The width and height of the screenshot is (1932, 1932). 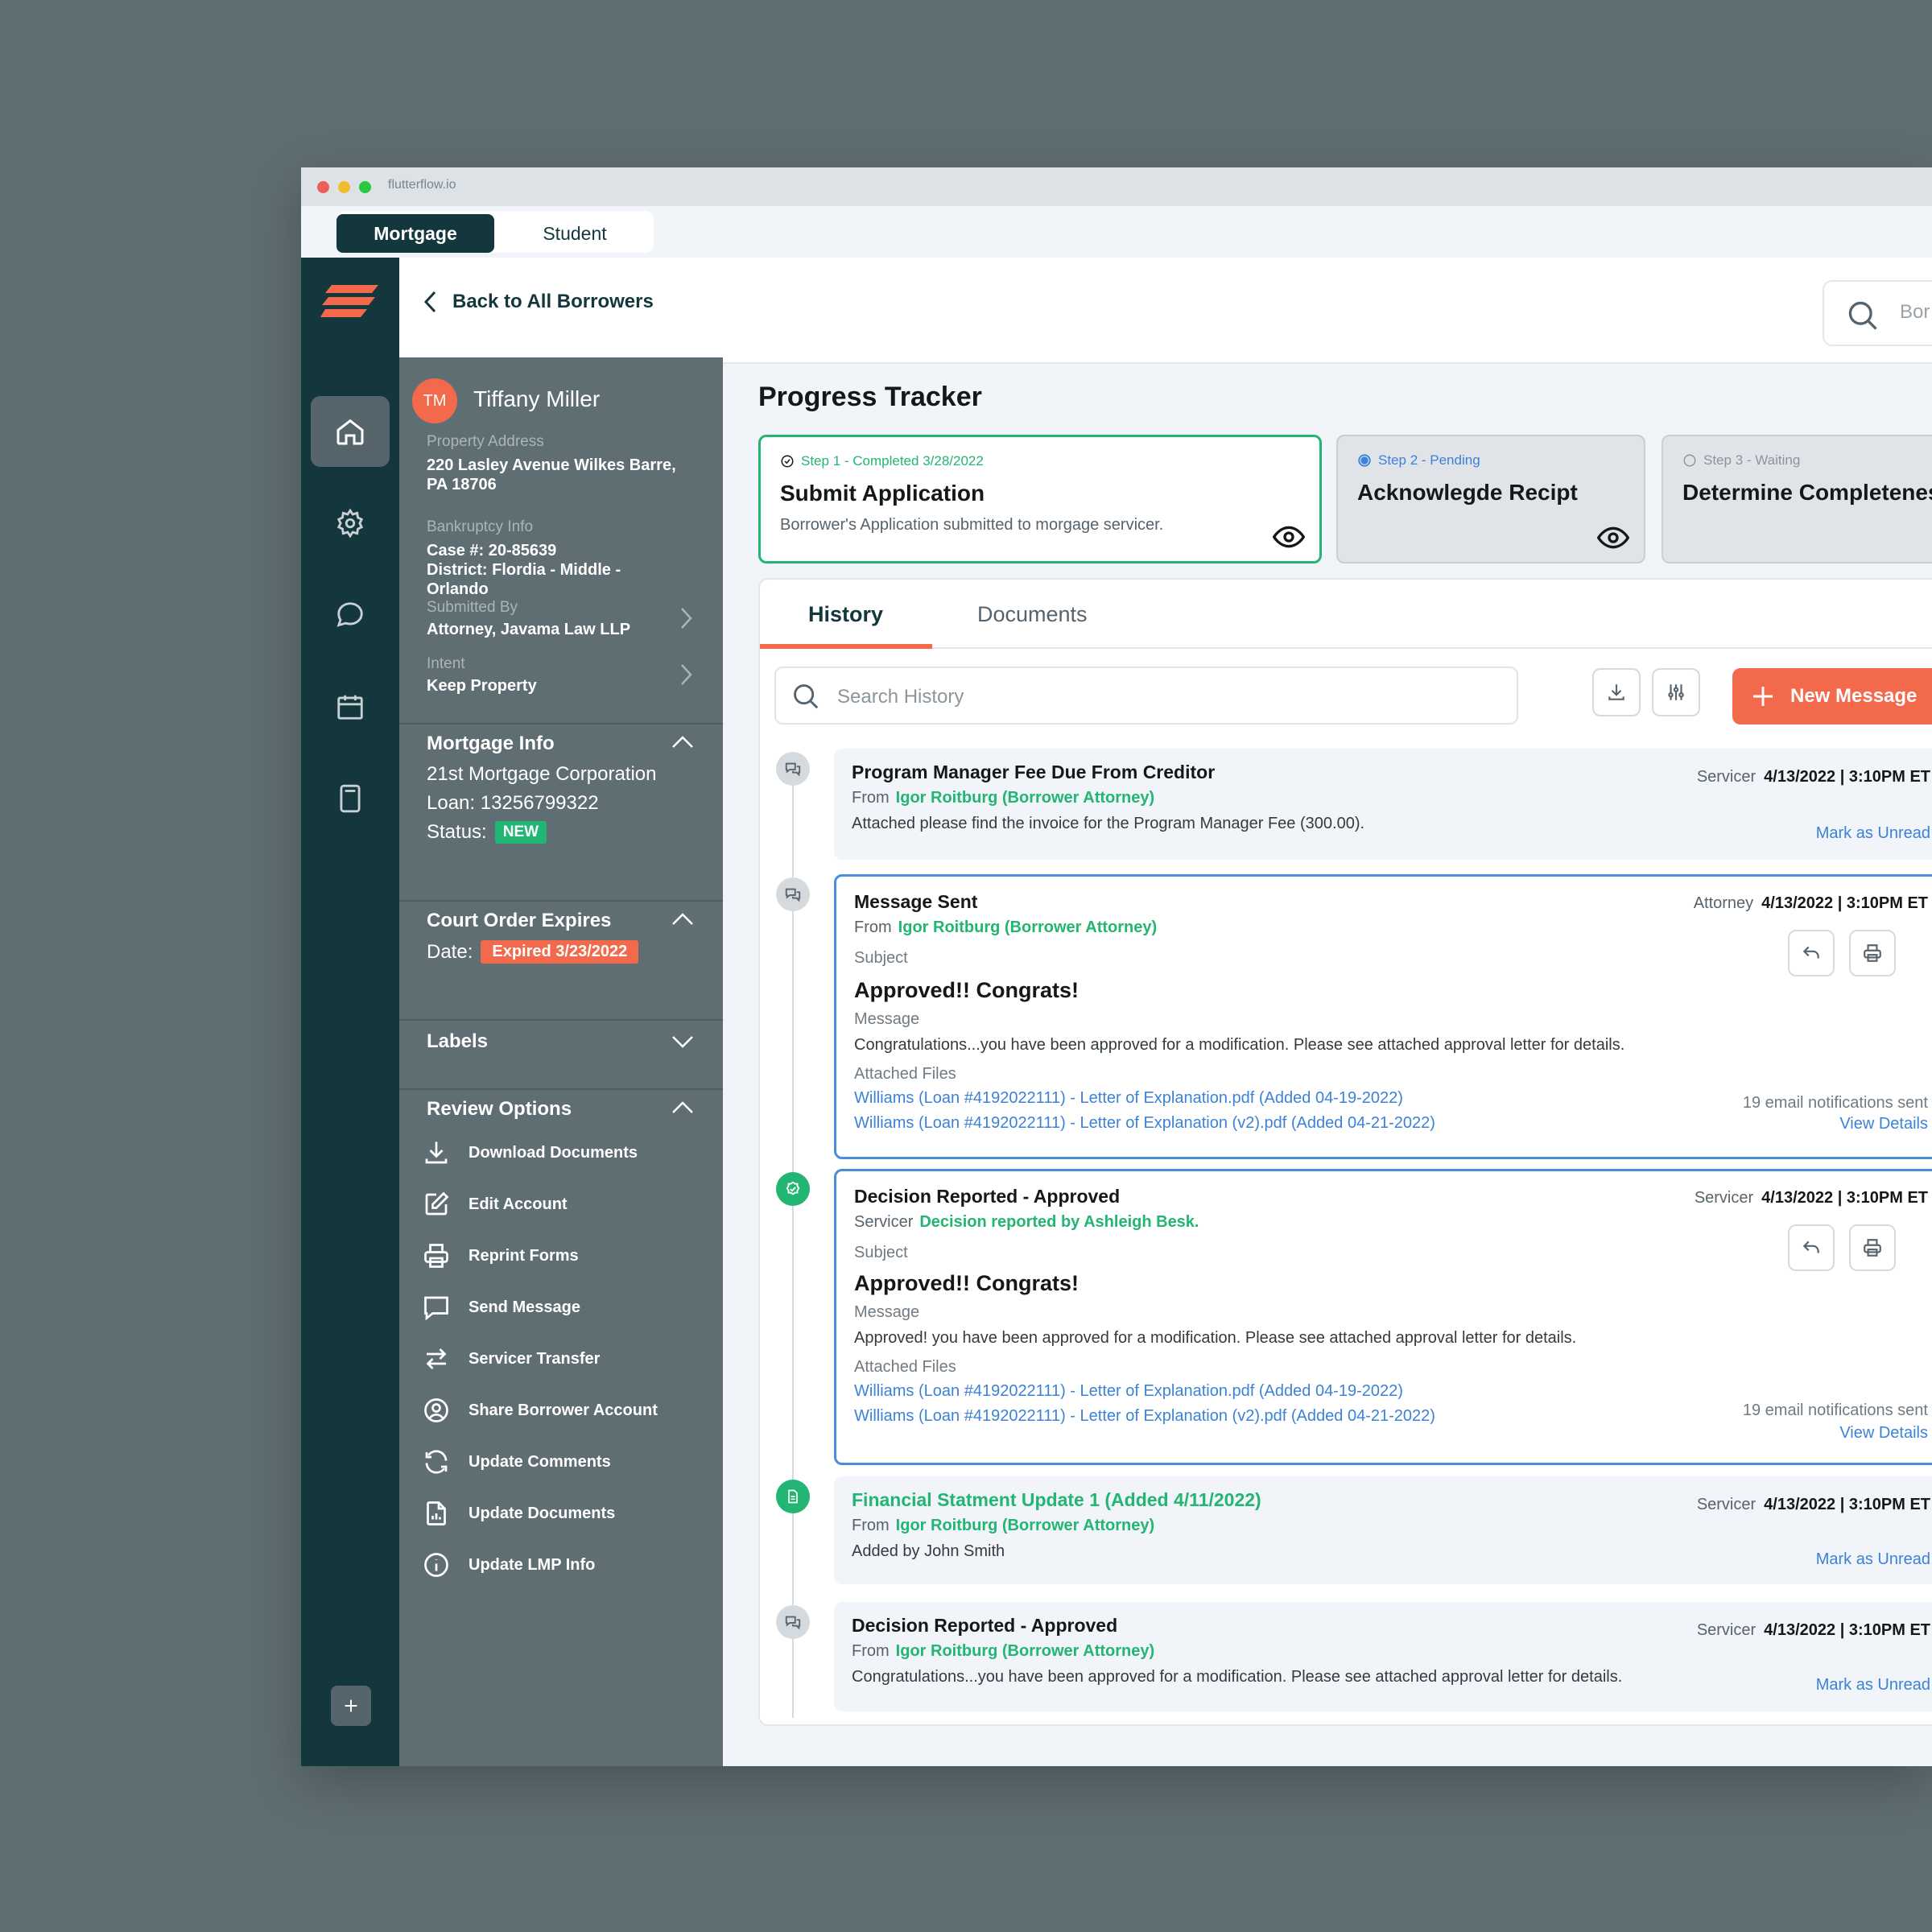 I want to click on option-label: Update LMP Info, so click(x=532, y=1564).